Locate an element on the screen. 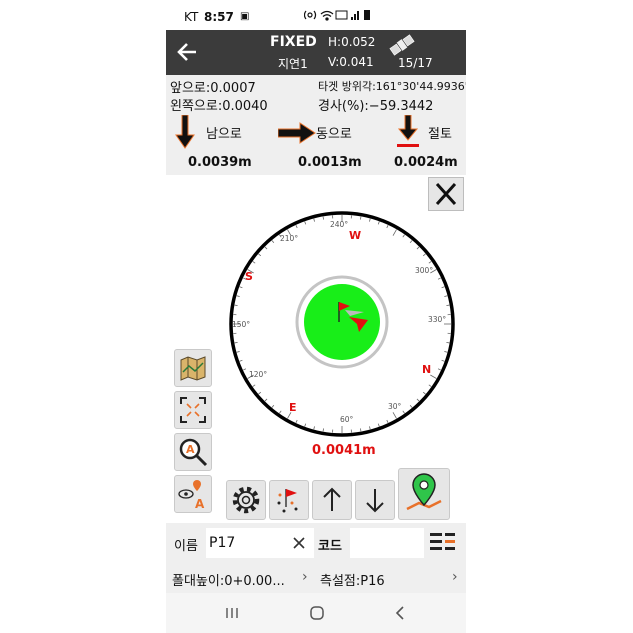  direction-label-cut: 절토 is located at coordinates (440, 134).